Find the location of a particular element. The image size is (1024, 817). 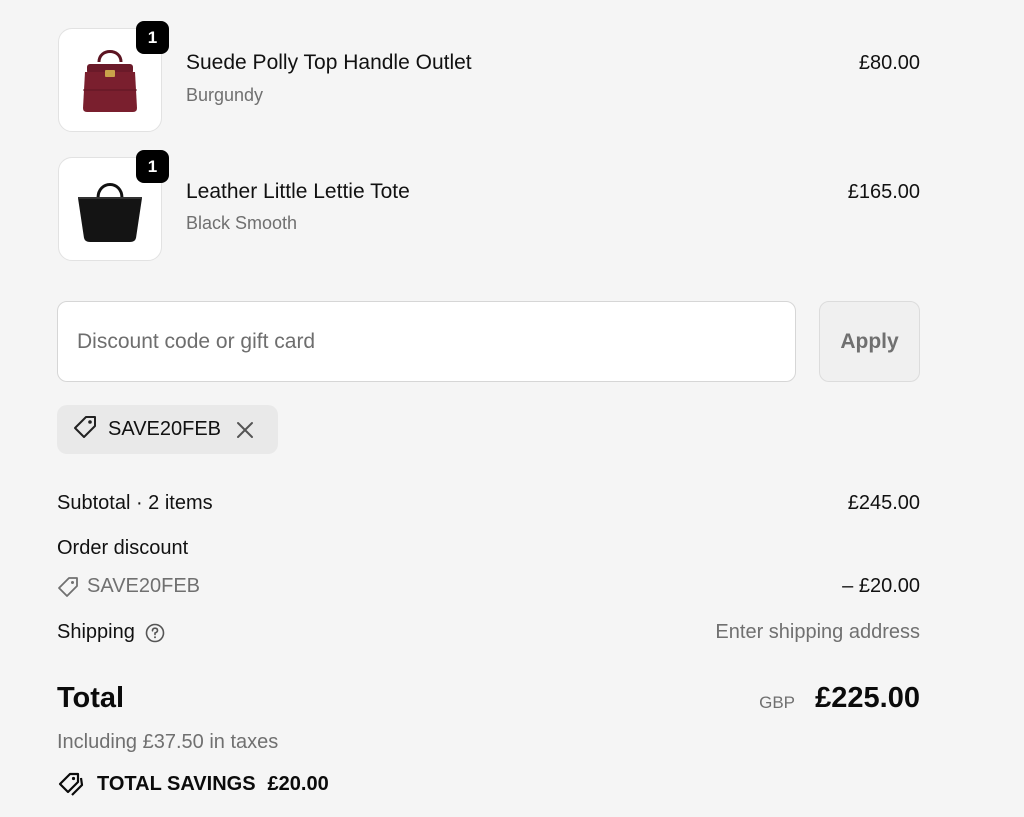

product-variant: Black Smooth is located at coordinates (242, 223).